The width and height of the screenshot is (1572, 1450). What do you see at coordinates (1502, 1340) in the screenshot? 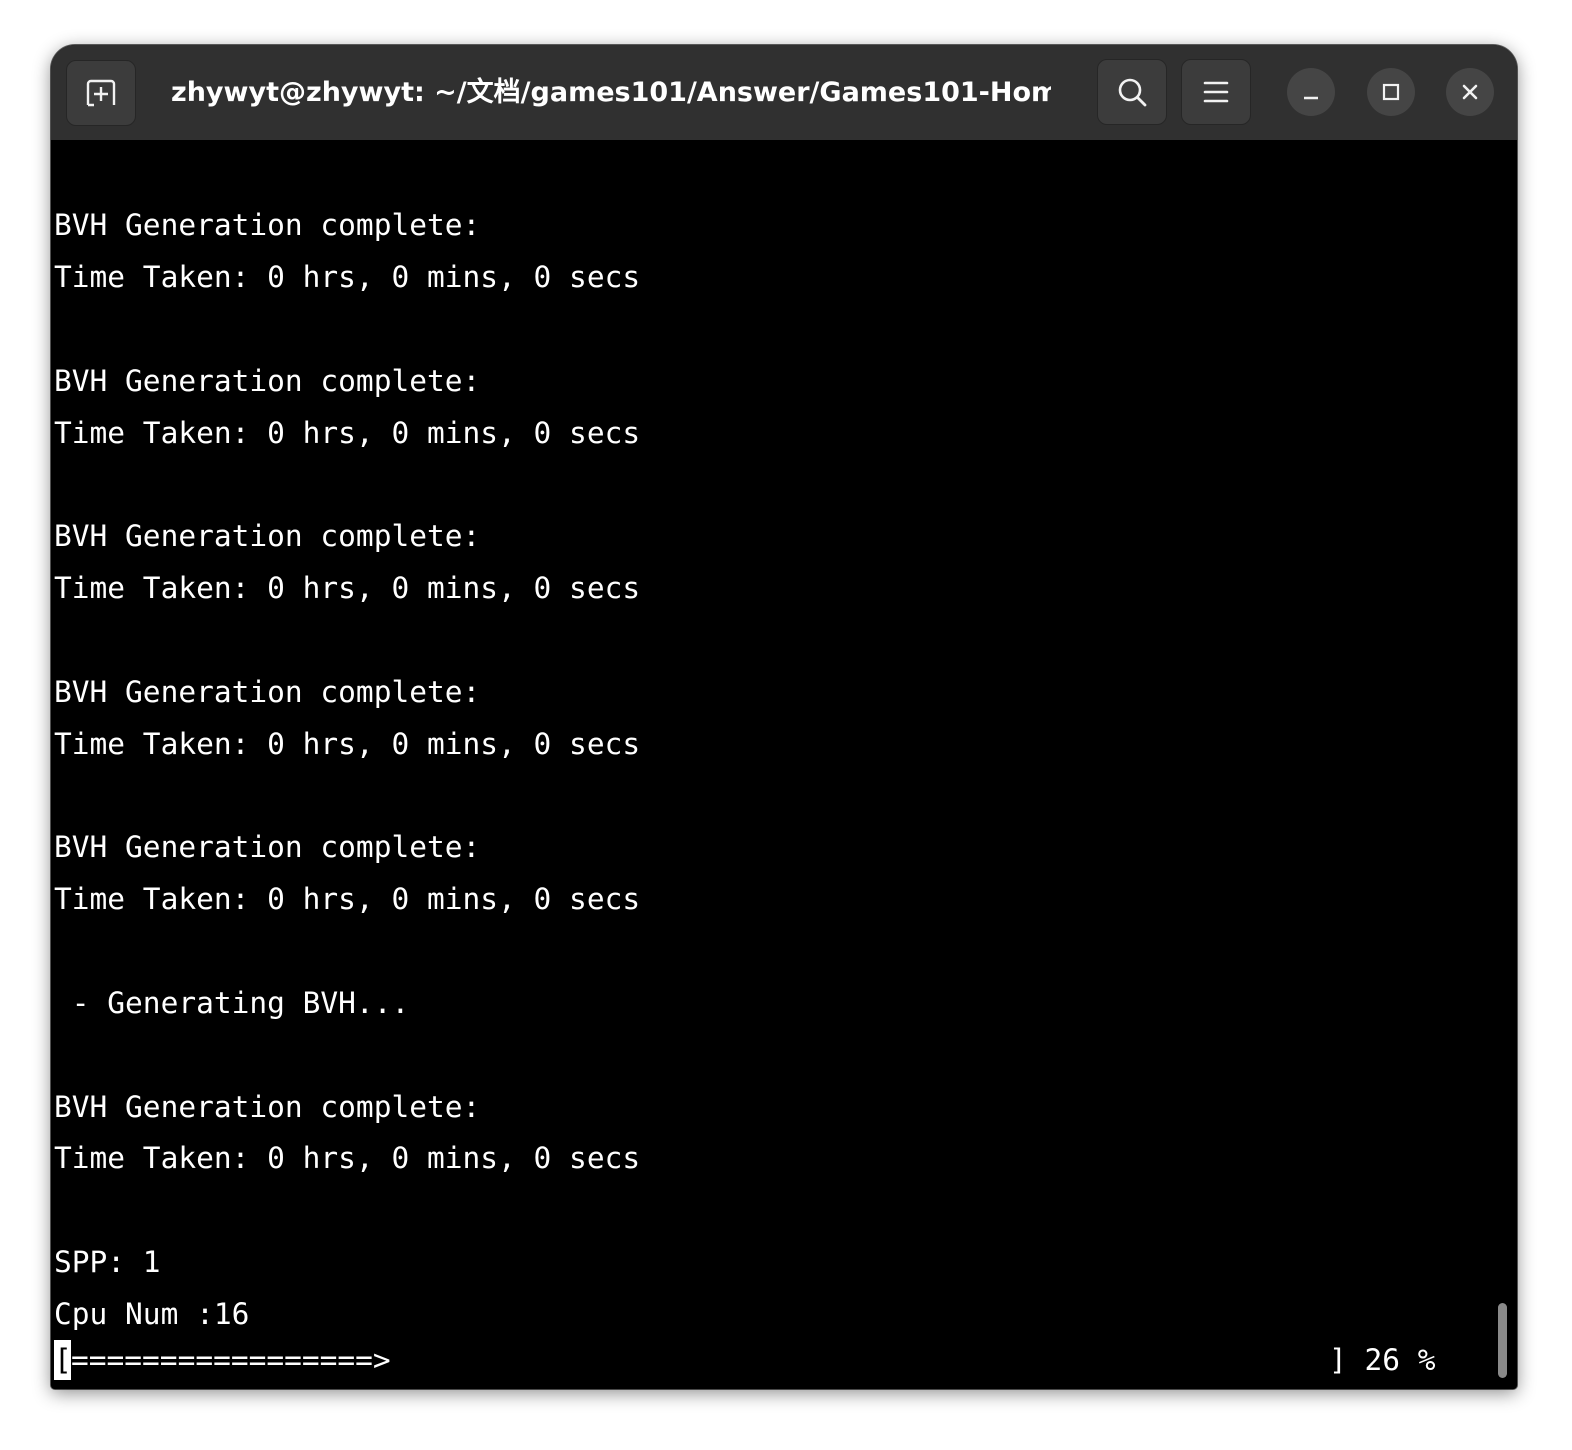
I see `scrollbar-thumb` at bounding box center [1502, 1340].